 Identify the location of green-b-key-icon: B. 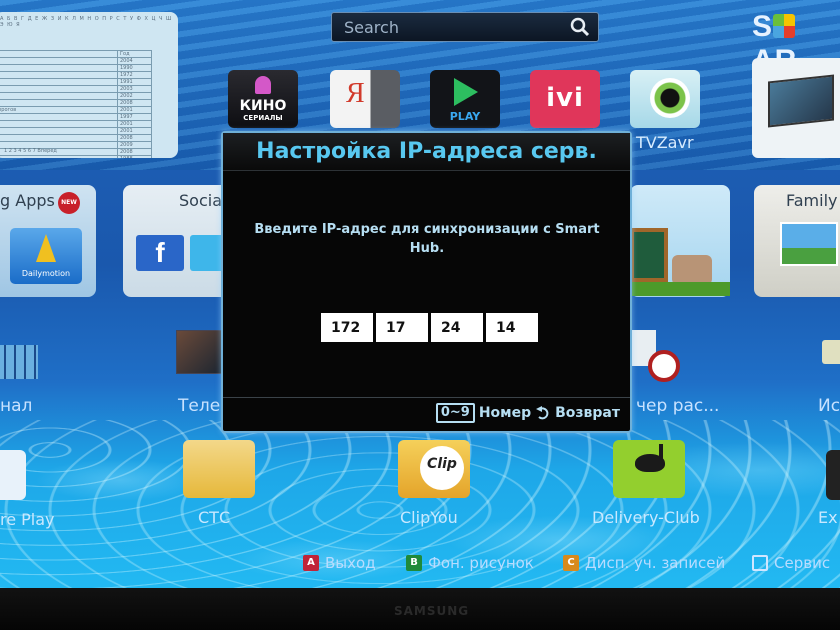
(414, 563).